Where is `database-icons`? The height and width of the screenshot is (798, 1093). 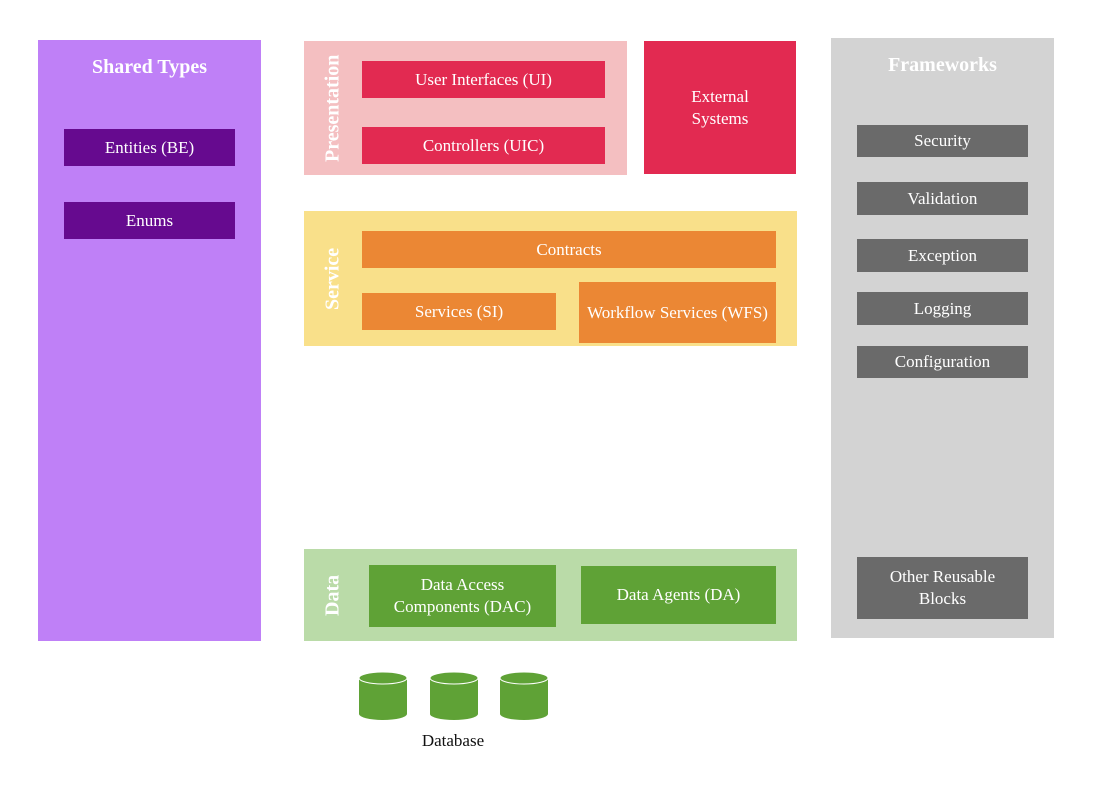 database-icons is located at coordinates (453, 695).